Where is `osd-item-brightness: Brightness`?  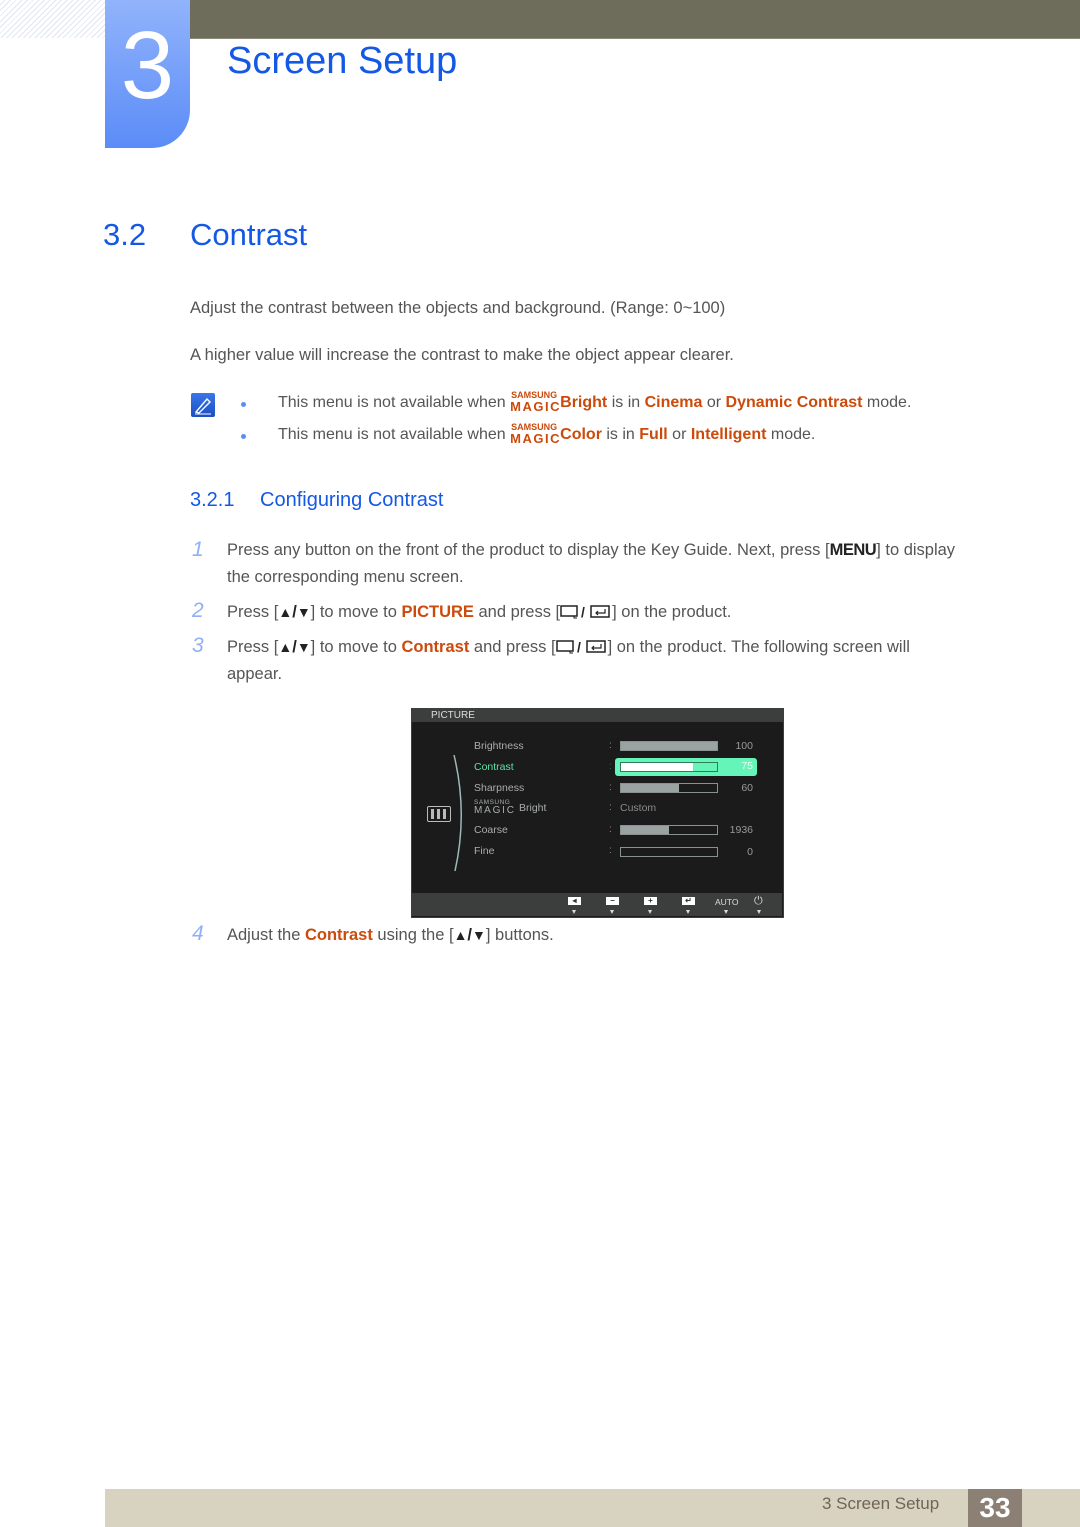
osd-item-brightness: Brightness is located at coordinates (499, 746).